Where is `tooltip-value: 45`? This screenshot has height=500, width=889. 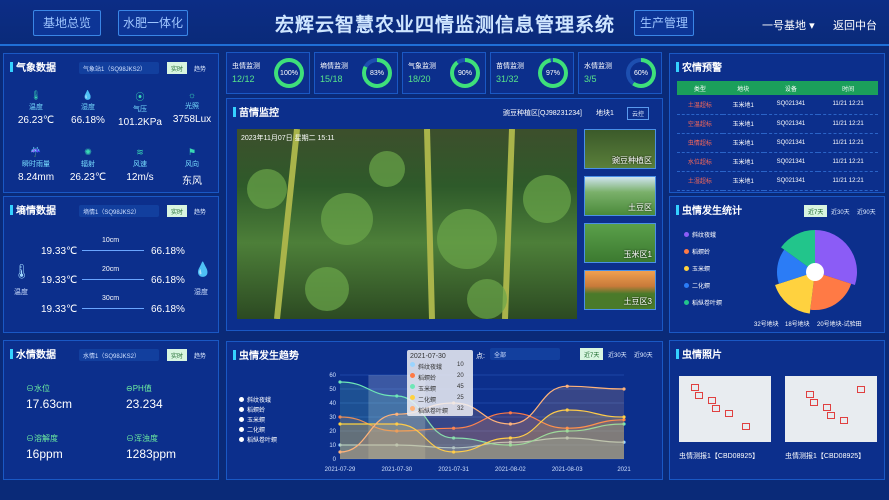 tooltip-value: 45 is located at coordinates (460, 387).